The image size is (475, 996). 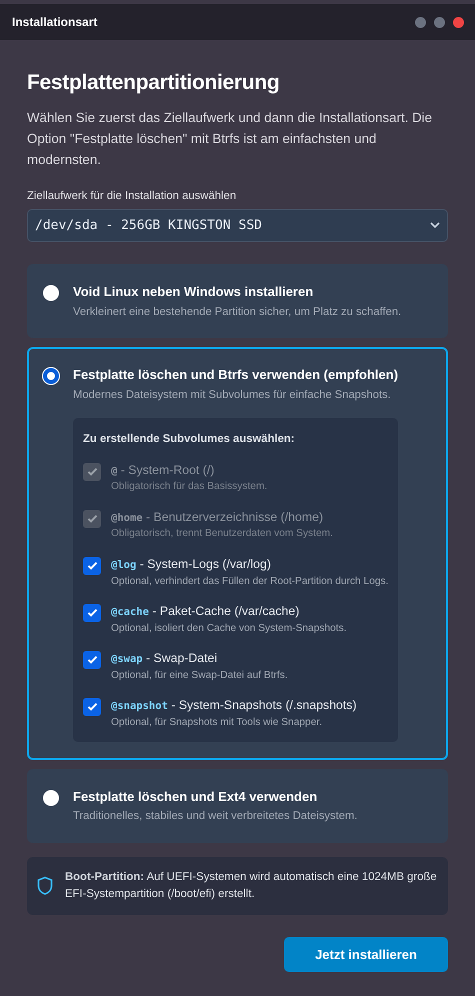 What do you see at coordinates (45, 886) in the screenshot?
I see `shield-icon` at bounding box center [45, 886].